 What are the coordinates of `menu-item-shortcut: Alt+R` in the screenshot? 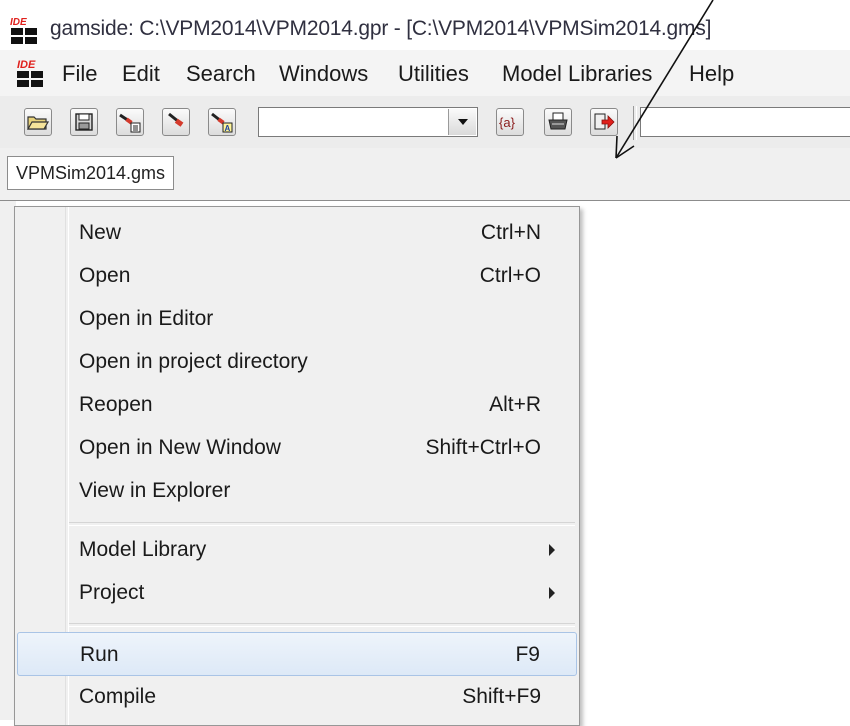 It's located at (515, 404).